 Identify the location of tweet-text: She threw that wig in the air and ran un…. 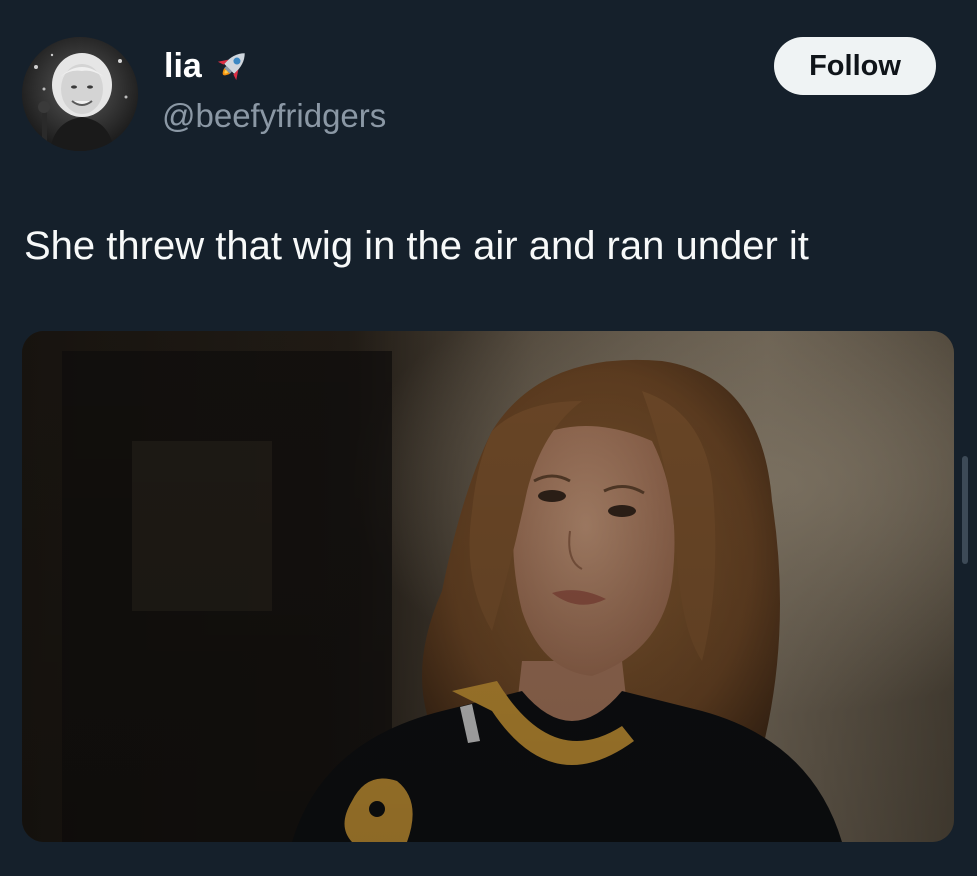
(416, 246).